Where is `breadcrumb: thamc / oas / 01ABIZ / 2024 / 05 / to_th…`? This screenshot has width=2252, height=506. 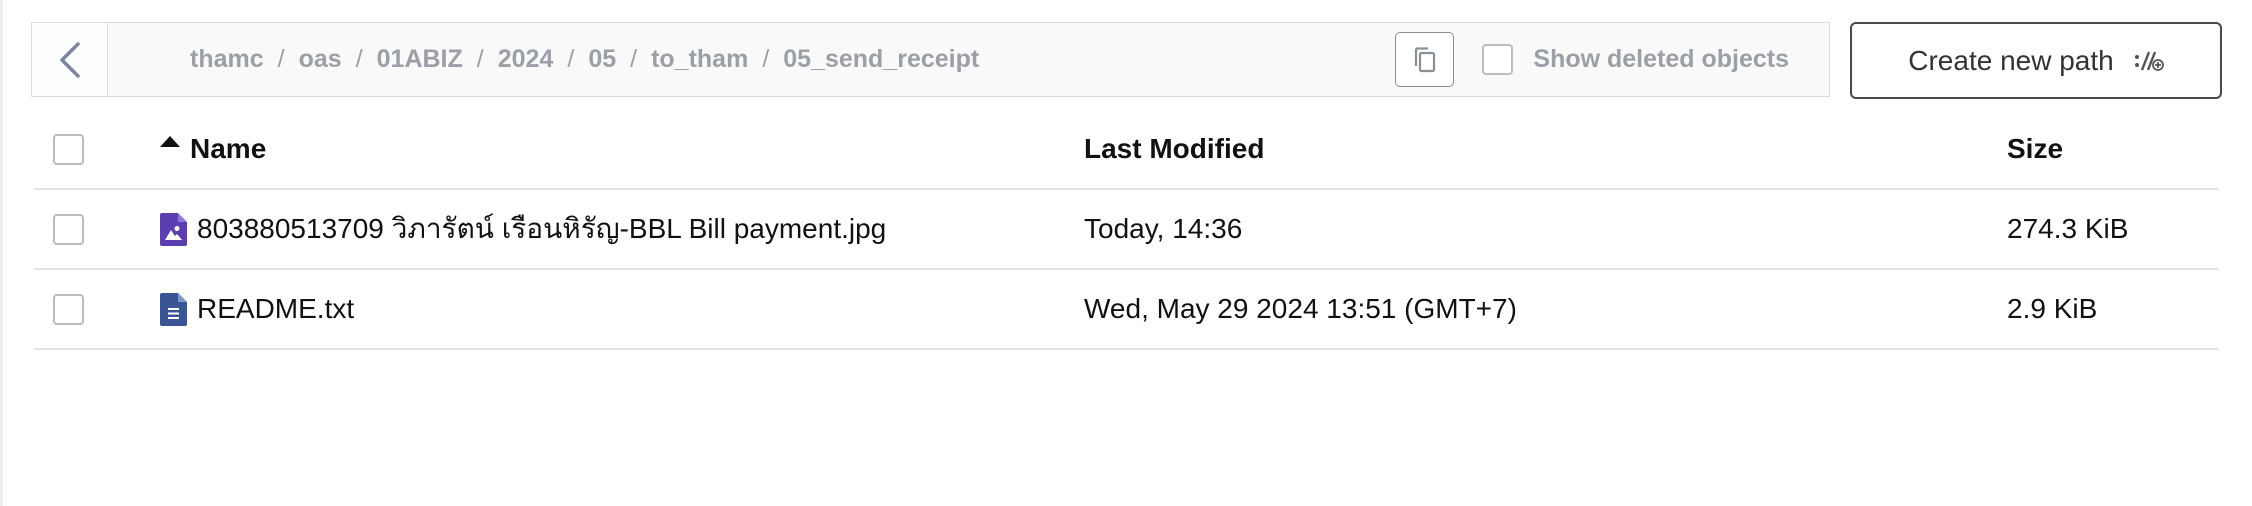
breadcrumb: thamc / oas / 01ABIZ / 2024 / 05 / to_th… is located at coordinates (751, 59).